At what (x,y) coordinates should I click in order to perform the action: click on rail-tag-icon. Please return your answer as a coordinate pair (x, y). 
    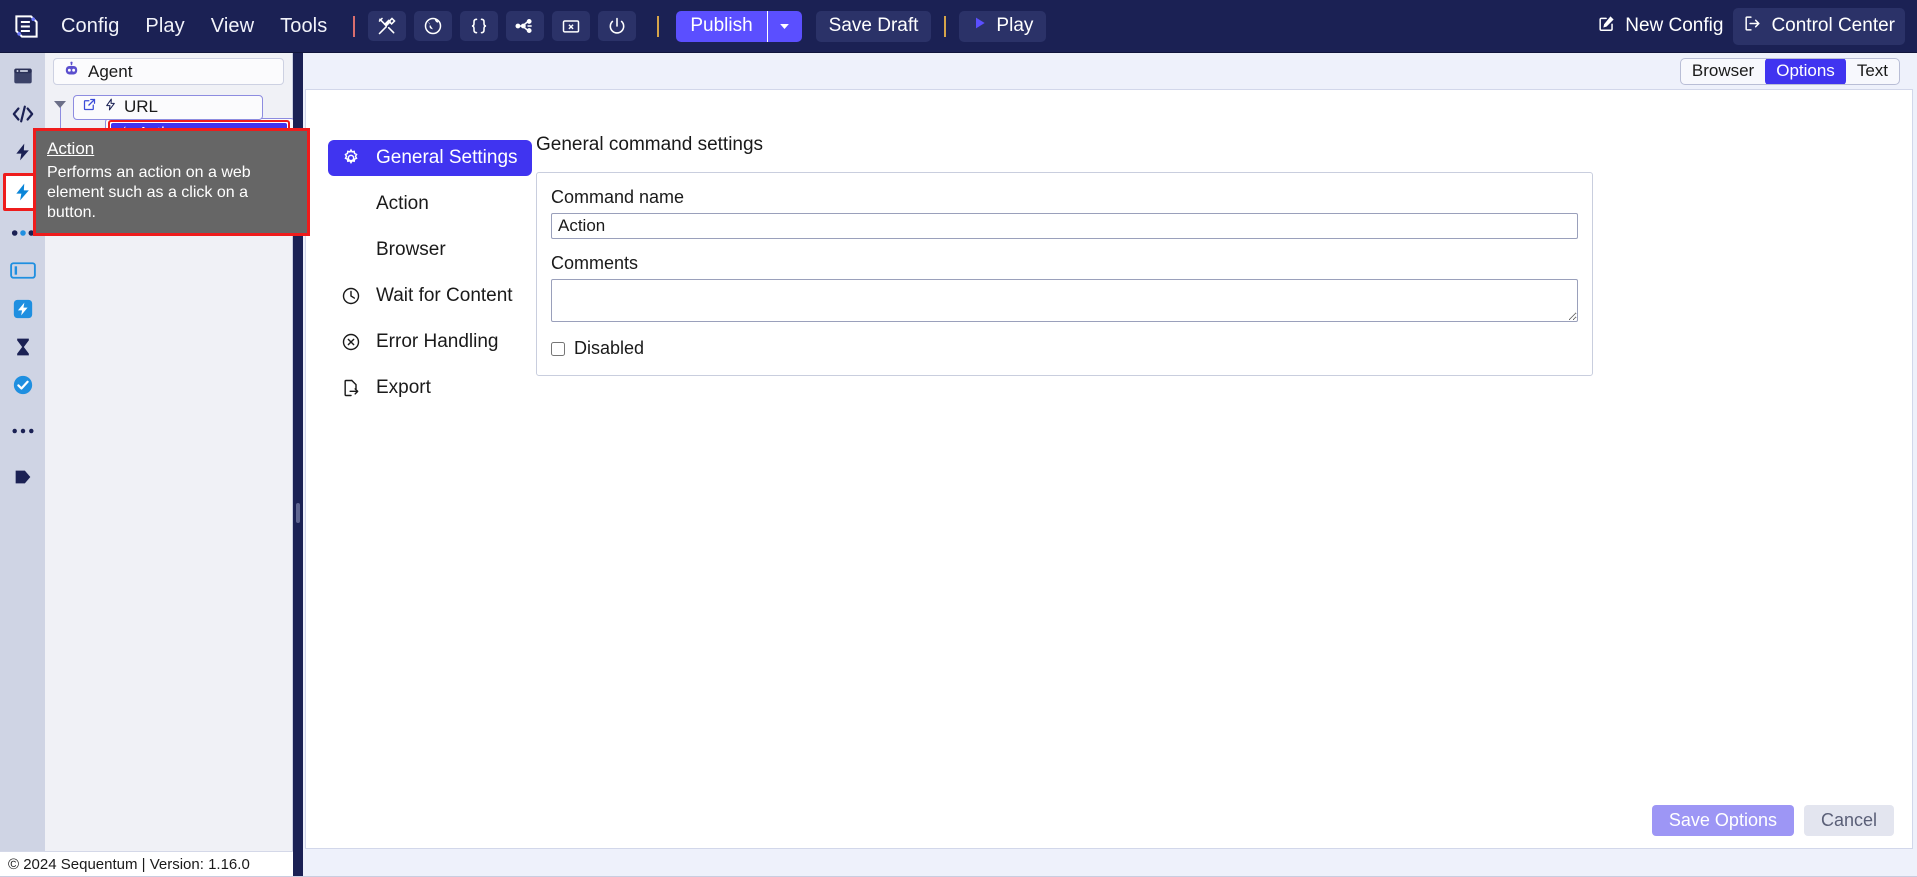
    Looking at the image, I should click on (23, 476).